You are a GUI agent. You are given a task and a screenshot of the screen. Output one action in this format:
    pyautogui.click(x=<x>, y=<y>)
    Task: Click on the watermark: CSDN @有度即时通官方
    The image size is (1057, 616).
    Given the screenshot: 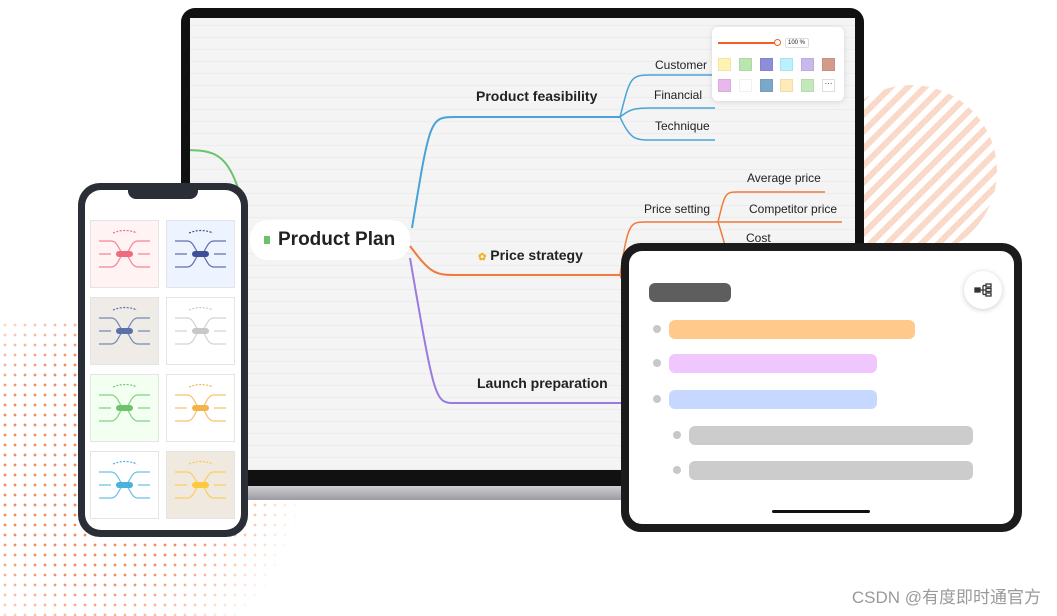 What is the action you would take?
    pyautogui.click(x=946, y=597)
    